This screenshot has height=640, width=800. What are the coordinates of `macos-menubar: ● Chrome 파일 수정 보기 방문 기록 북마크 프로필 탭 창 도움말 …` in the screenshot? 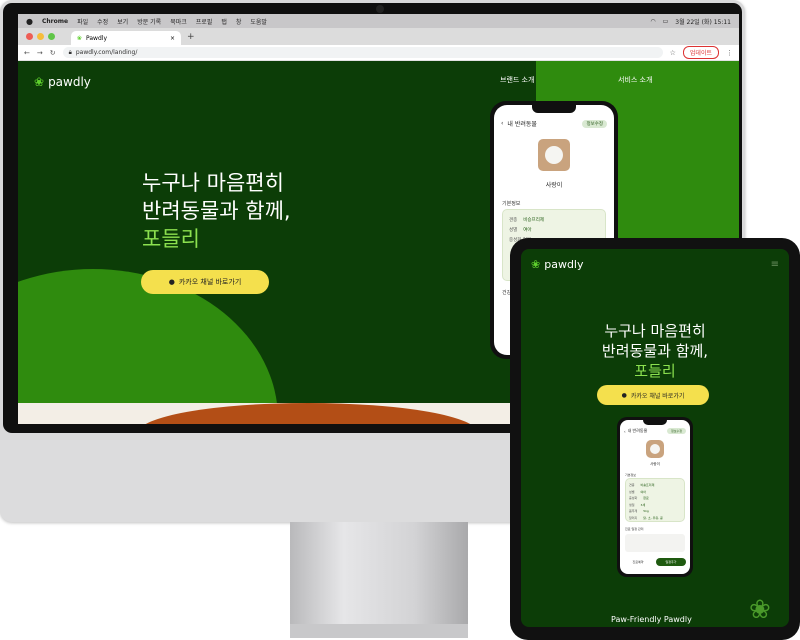 It's located at (378, 21).